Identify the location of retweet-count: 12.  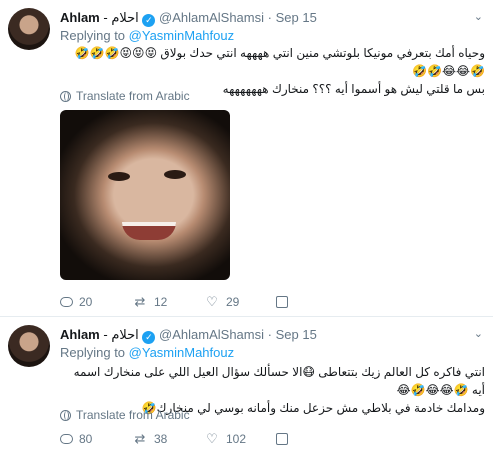
(161, 302).